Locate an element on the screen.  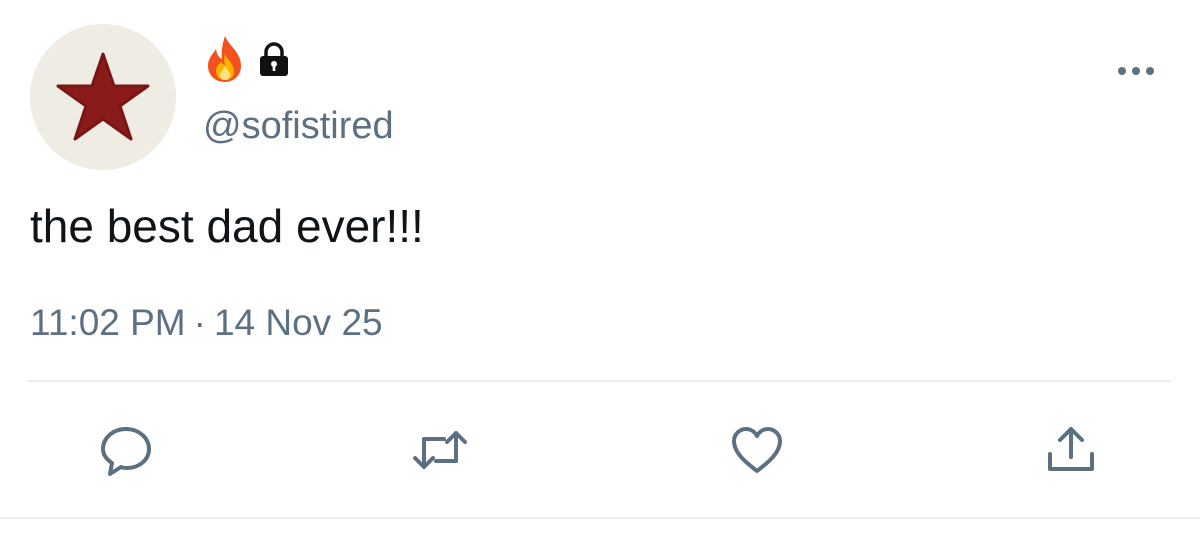
retweet-button is located at coordinates (440, 450).